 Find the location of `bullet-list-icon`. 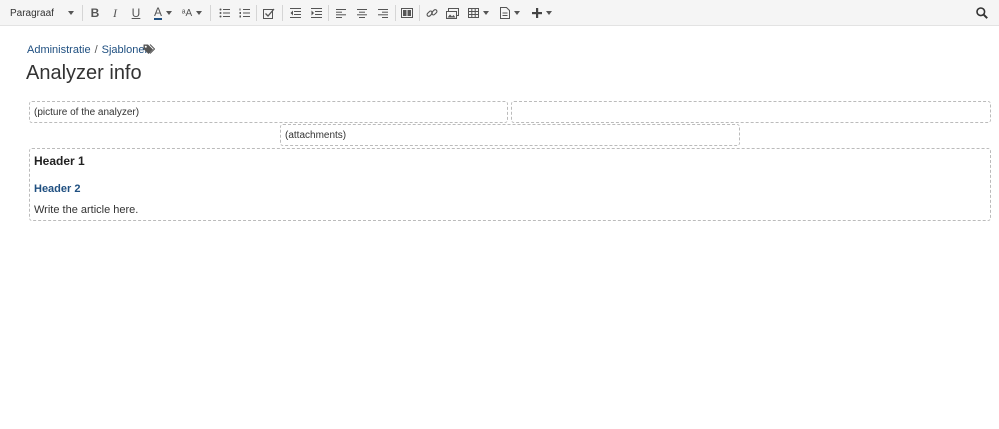

bullet-list-icon is located at coordinates (224, 13).